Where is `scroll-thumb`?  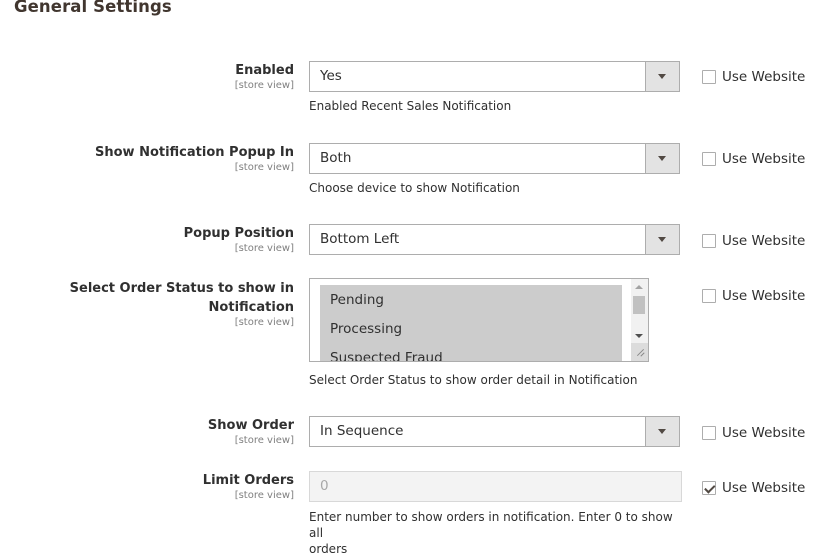 scroll-thumb is located at coordinates (639, 305).